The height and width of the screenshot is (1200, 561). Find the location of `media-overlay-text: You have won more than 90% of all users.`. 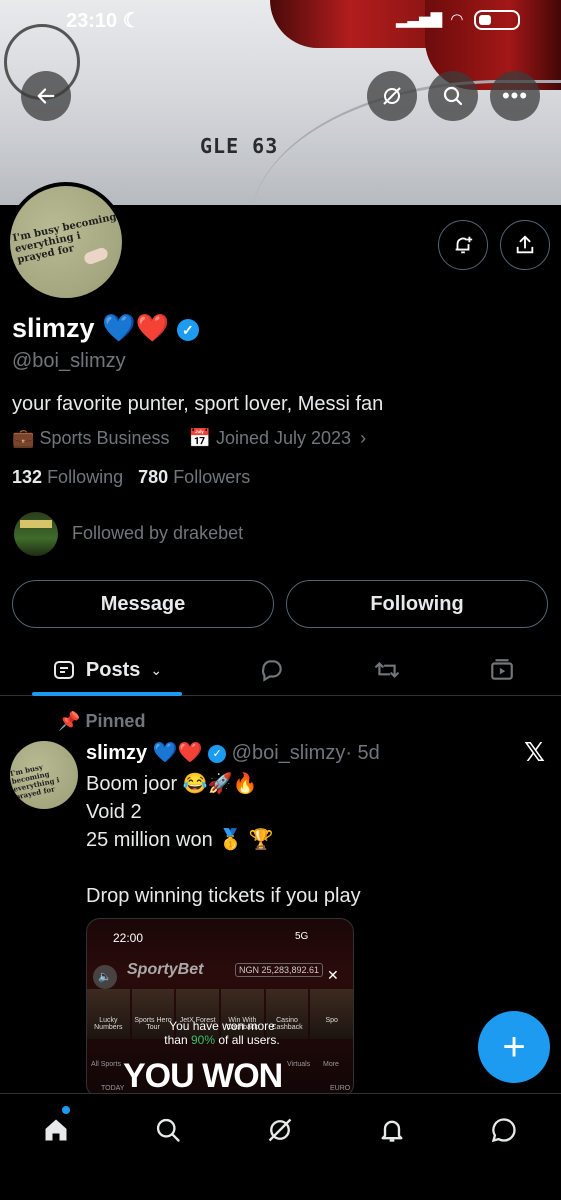

media-overlay-text: You have won more than 90% of all users. is located at coordinates (222, 1033).